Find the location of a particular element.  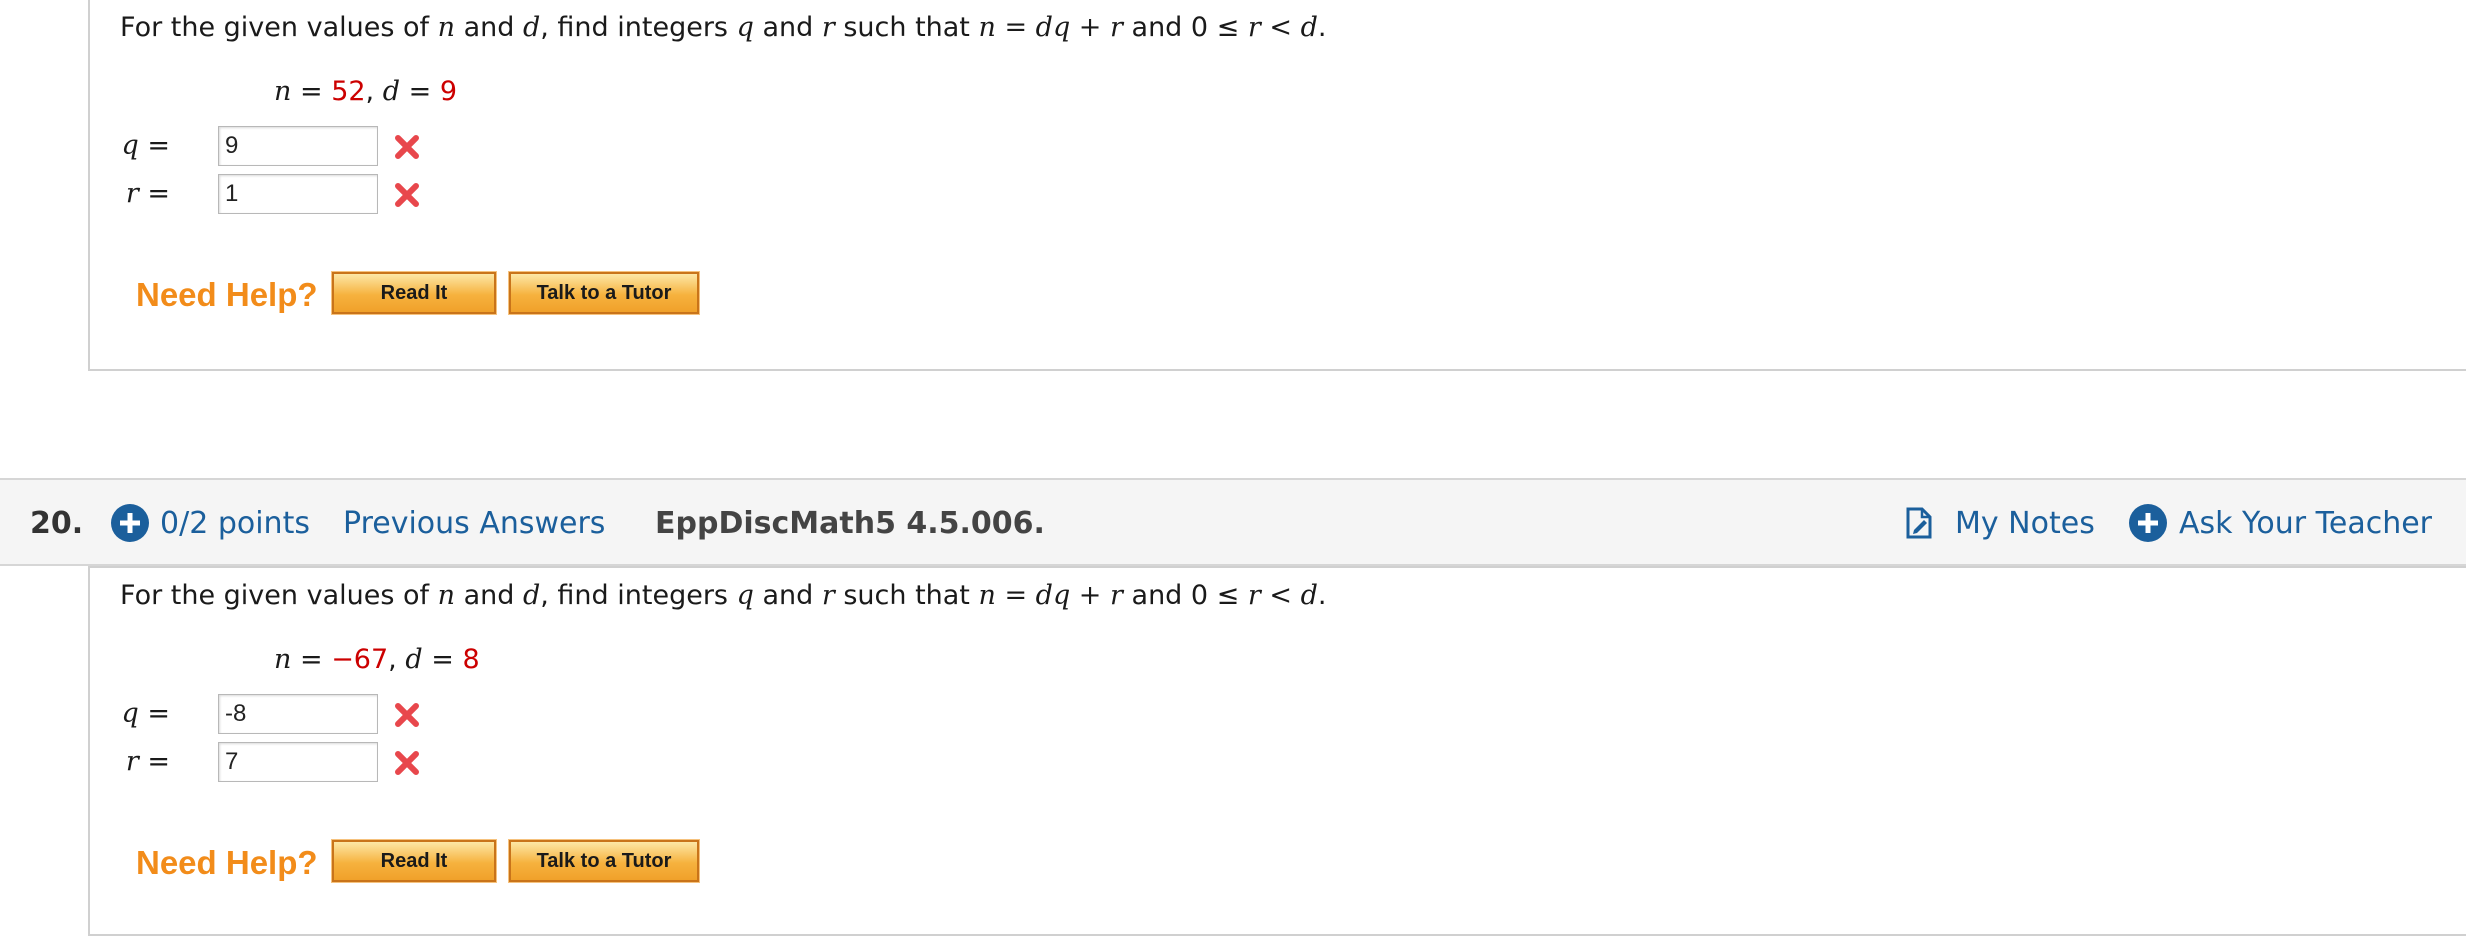

given-values: n = −67, d = 8 is located at coordinates (377, 659).